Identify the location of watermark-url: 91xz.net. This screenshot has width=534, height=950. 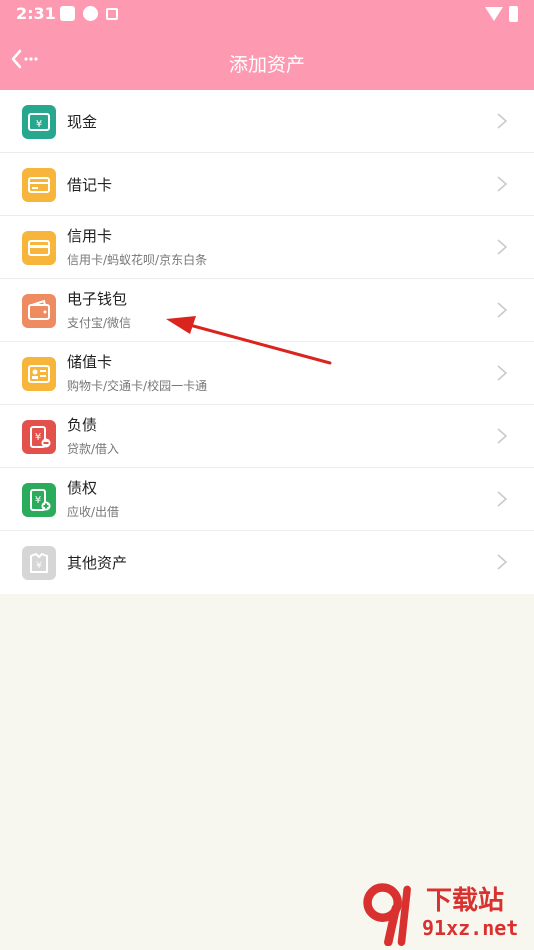
(470, 928).